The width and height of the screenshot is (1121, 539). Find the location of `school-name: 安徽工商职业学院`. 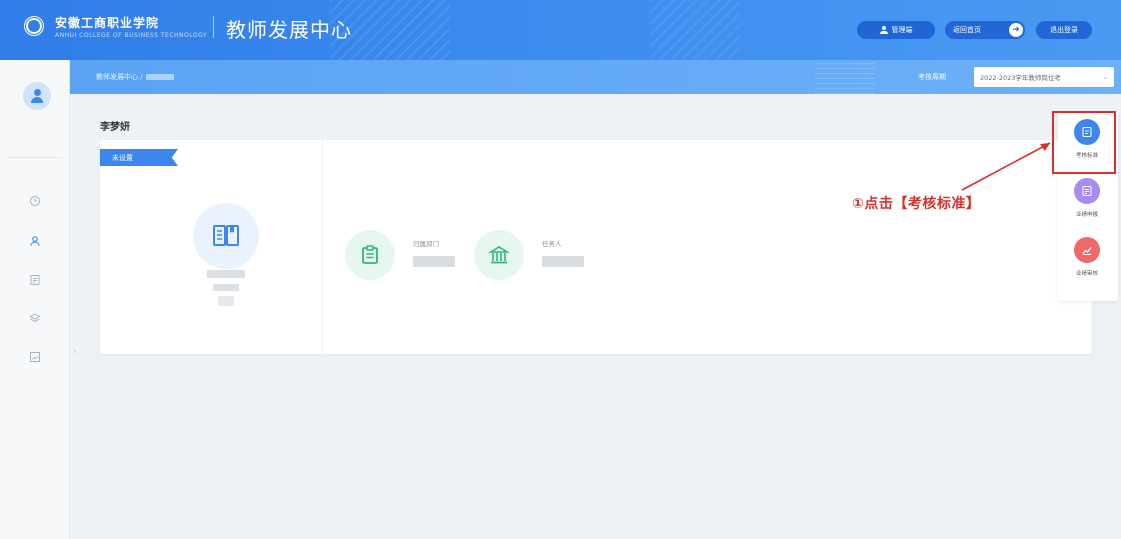

school-name: 安徽工商职业学院 is located at coordinates (107, 23).